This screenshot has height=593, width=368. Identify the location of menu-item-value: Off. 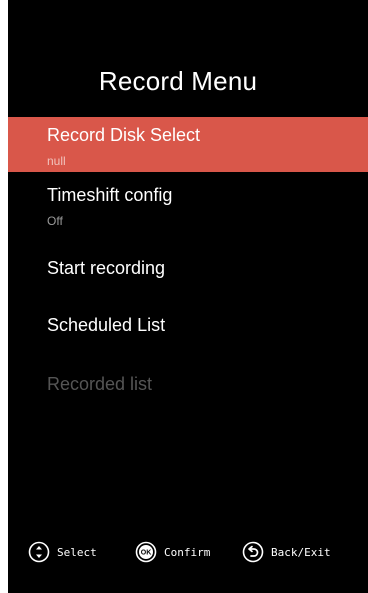
(55, 221).